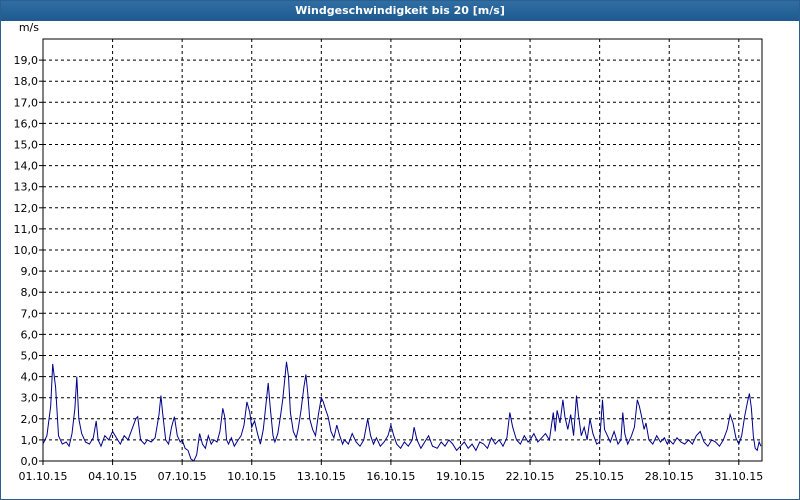 The image size is (800, 500). What do you see at coordinates (30, 419) in the screenshot?
I see `y-tick-label: 2,0` at bounding box center [30, 419].